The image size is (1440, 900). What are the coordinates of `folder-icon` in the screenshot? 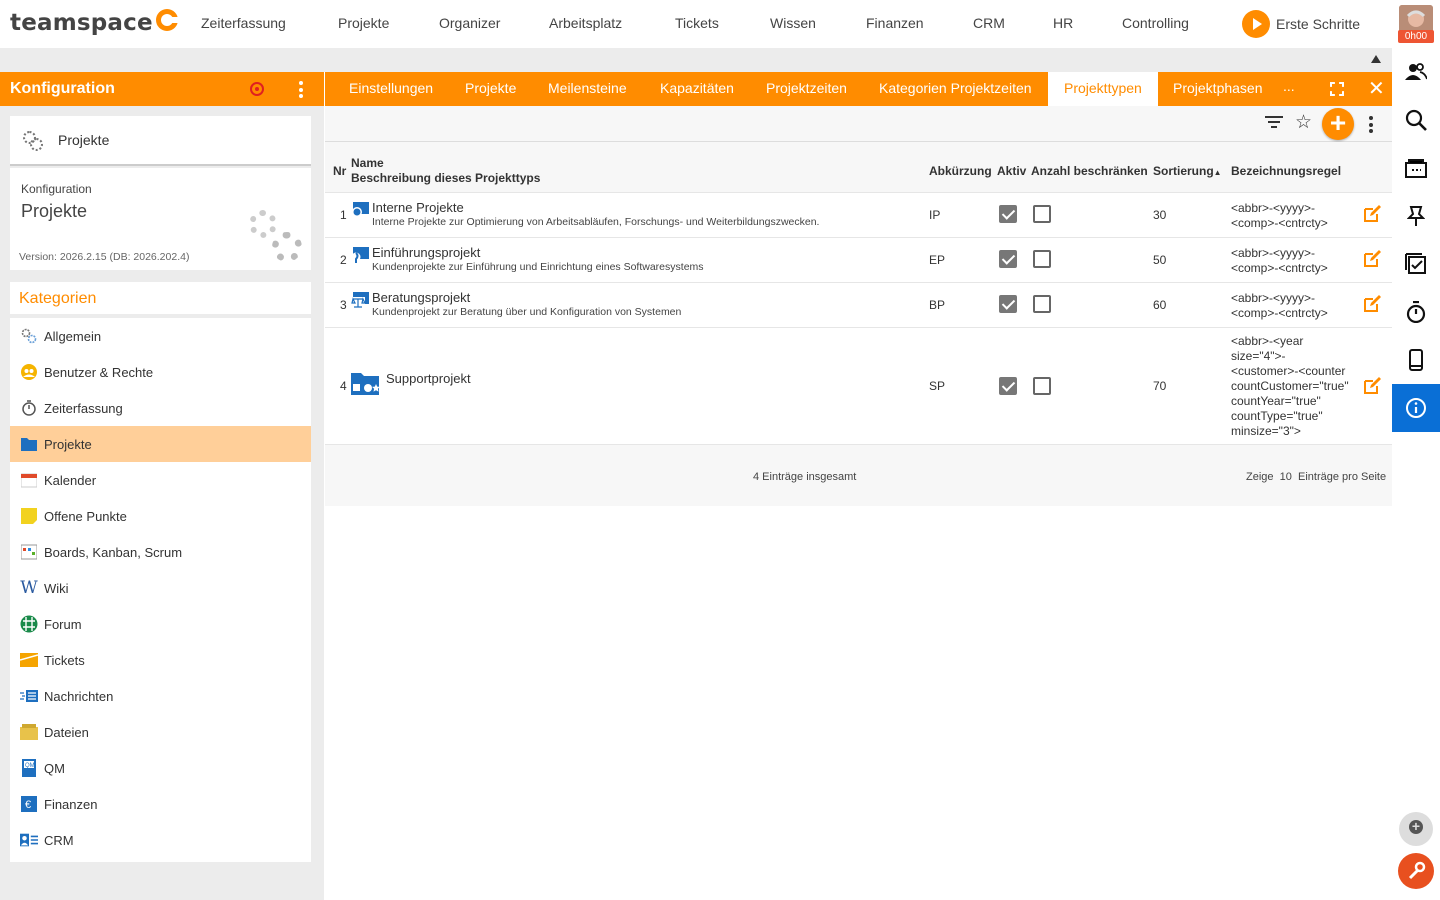 It's located at (29, 444).